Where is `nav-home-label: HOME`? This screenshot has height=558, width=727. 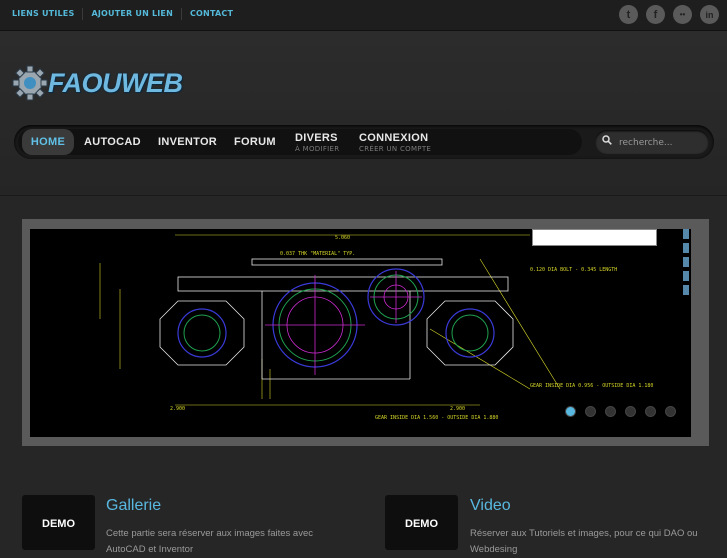 nav-home-label: HOME is located at coordinates (48, 142).